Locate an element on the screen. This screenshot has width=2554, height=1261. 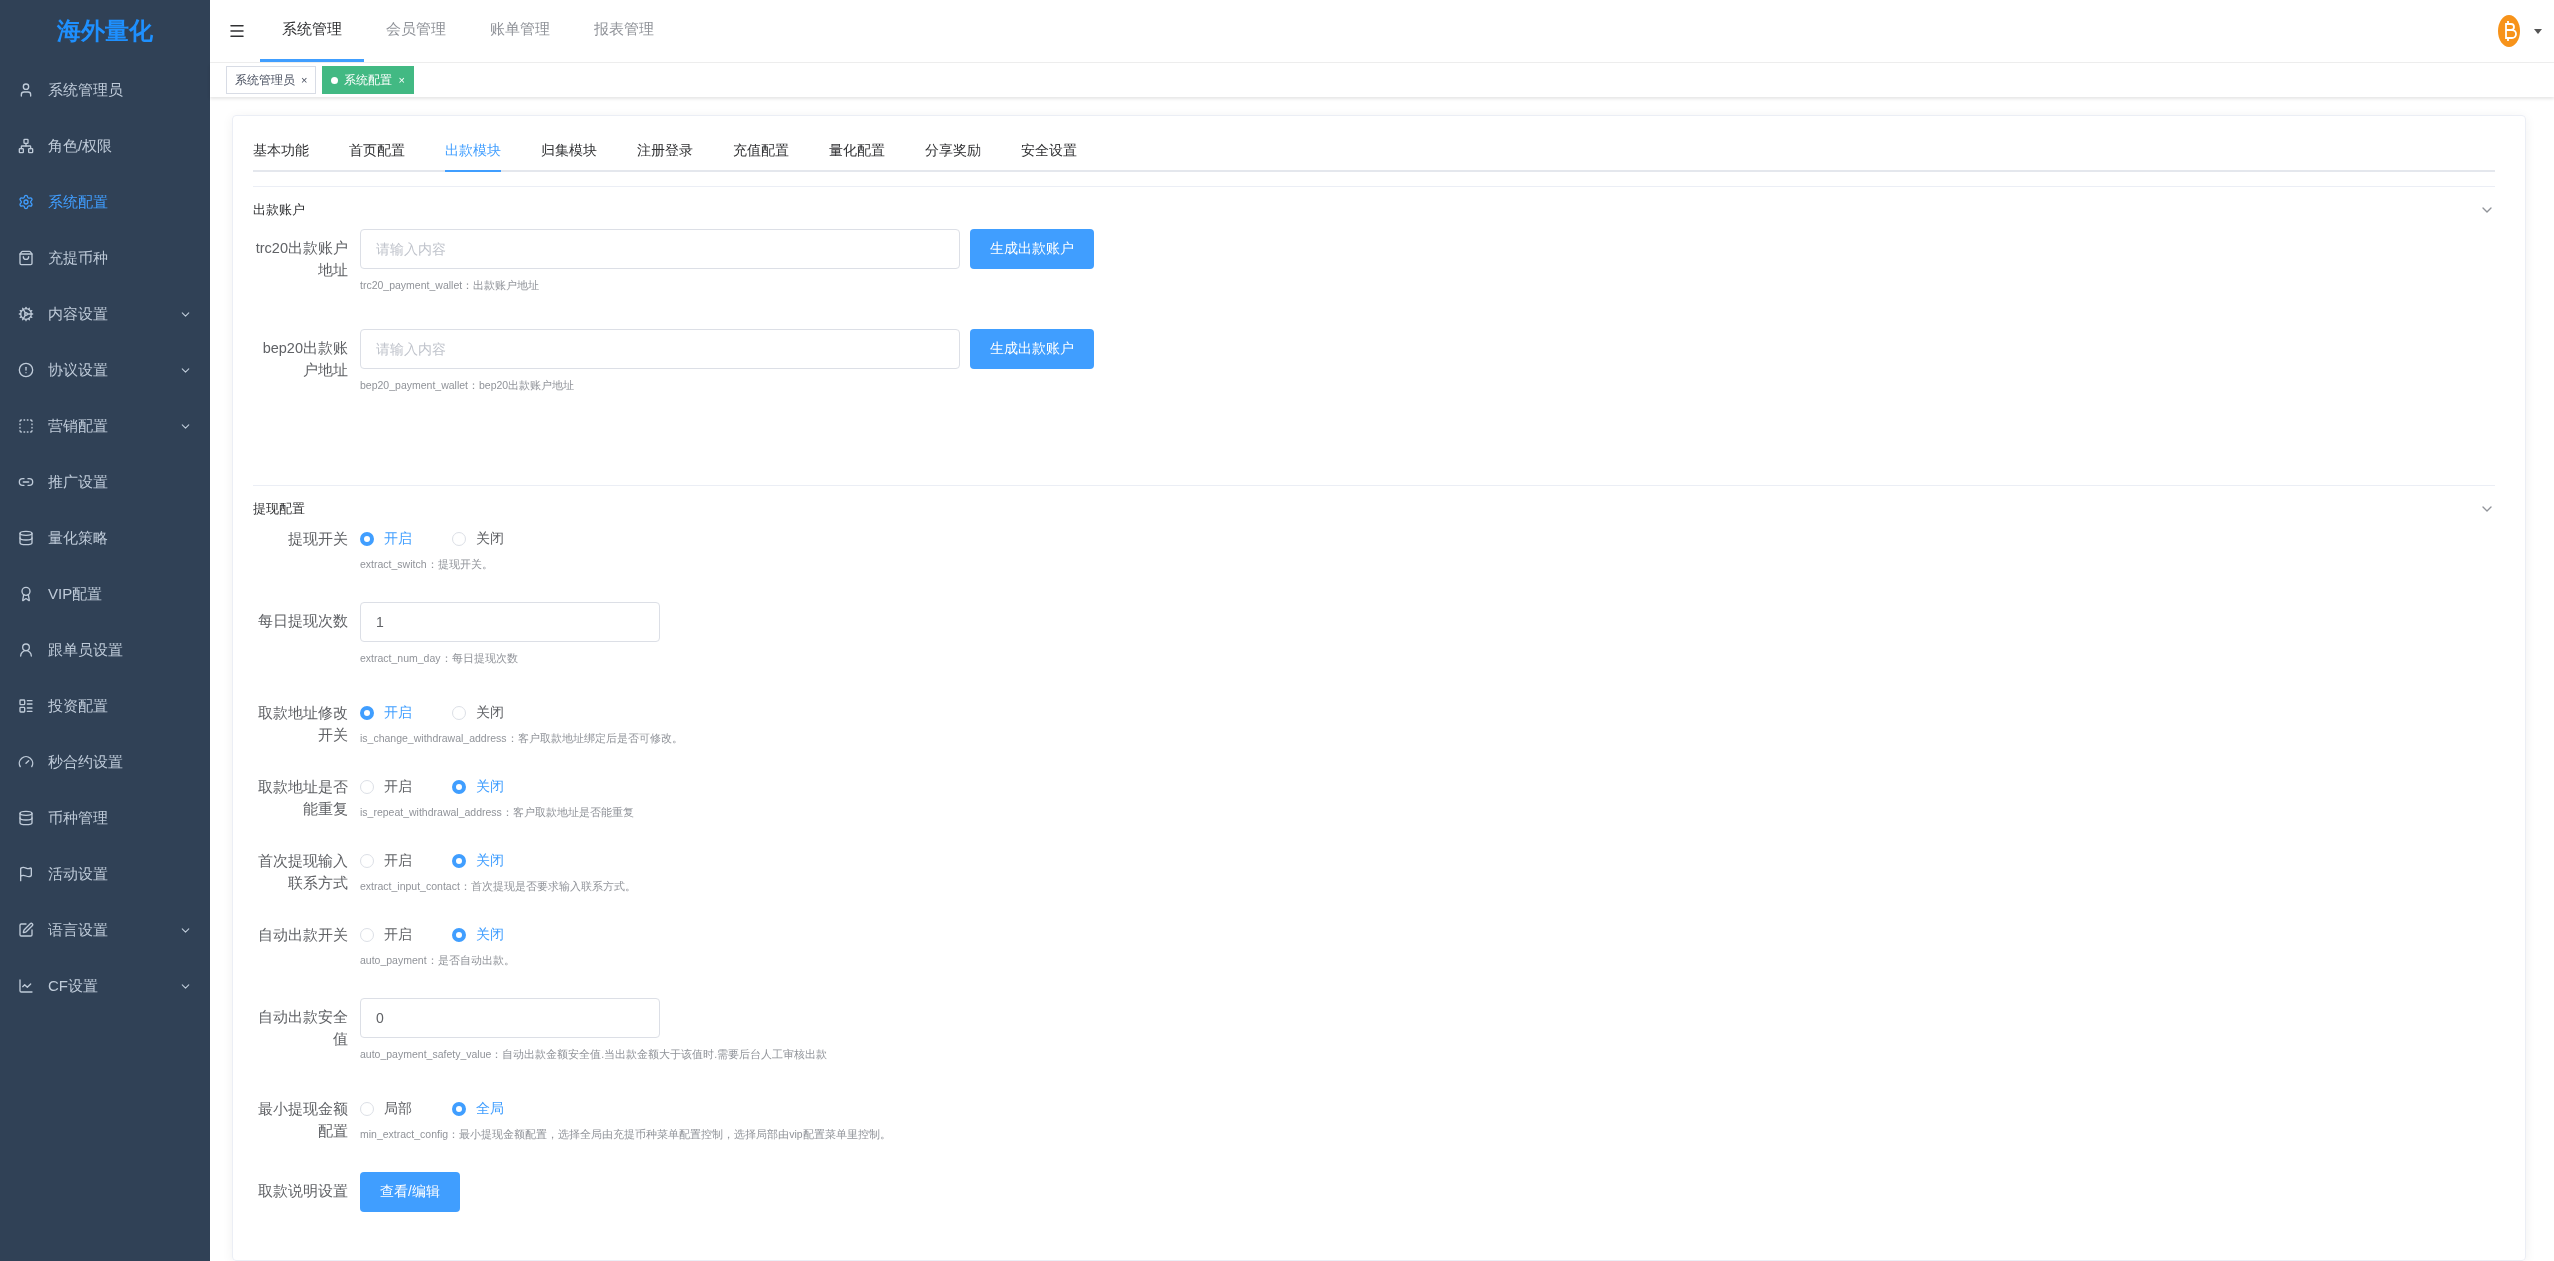
radio-option: 局部 is located at coordinates (386, 1109).